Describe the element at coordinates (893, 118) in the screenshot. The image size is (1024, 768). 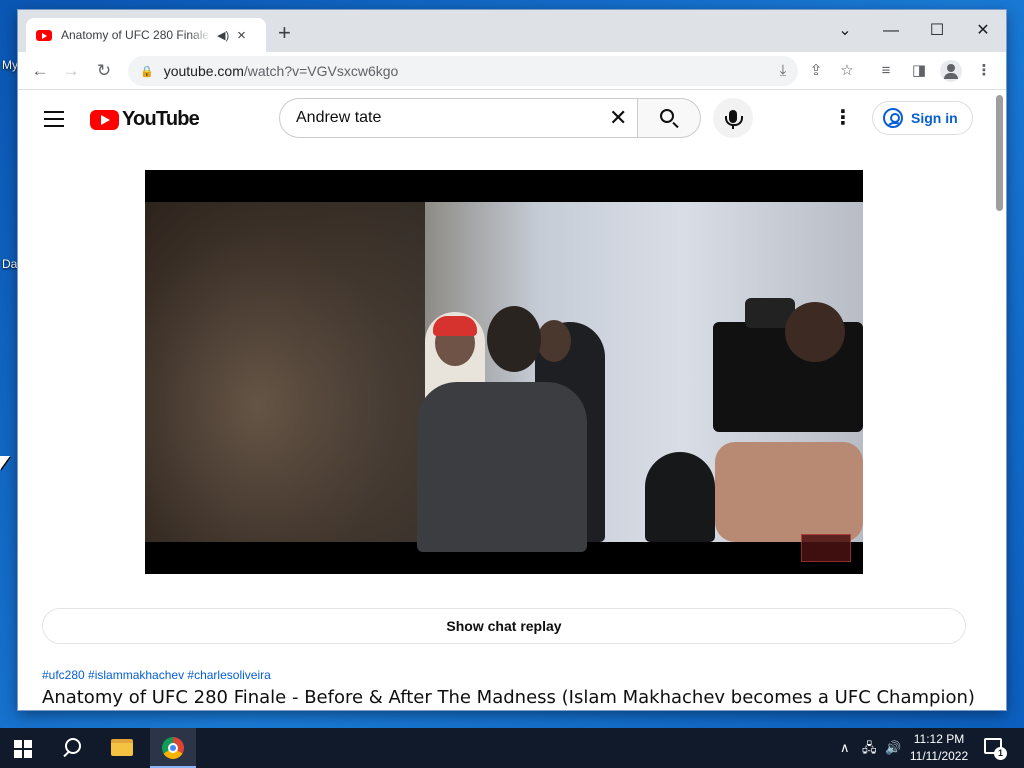
I see `account-icon` at that location.